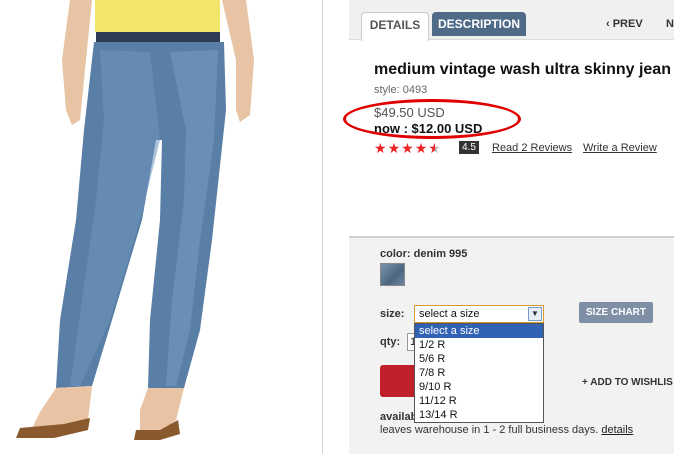 Image resolution: width=674 pixels, height=454 pixels. What do you see at coordinates (432, 119) in the screenshot?
I see `price-highlight-circle` at bounding box center [432, 119].